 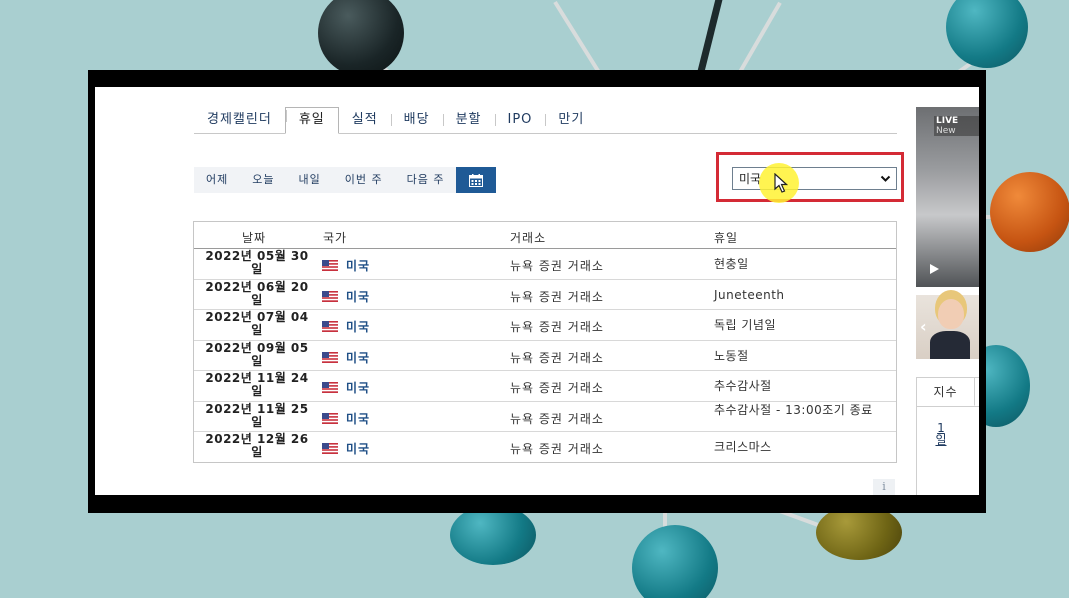 I want to click on live-video-player: LIVE New, so click(x=947, y=197).